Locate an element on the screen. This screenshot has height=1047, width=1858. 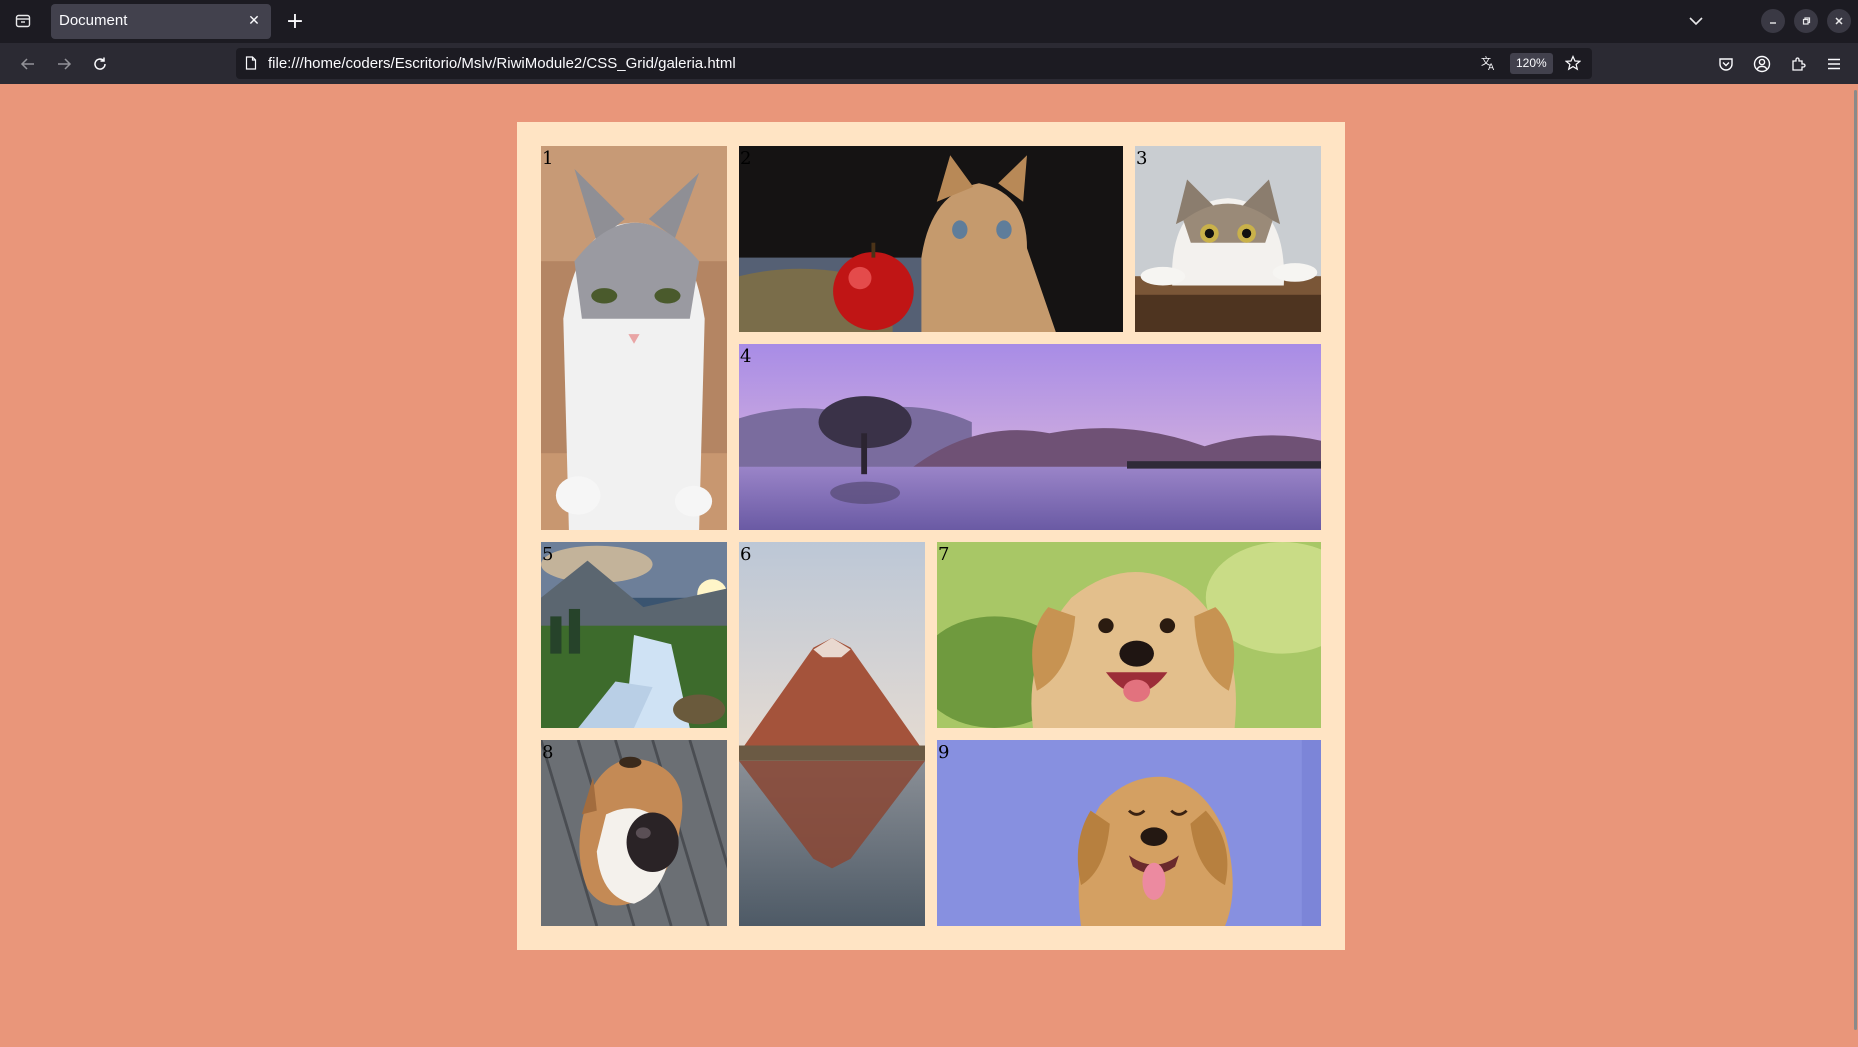
gallery-item-golden-retriever-blue: 9 is located at coordinates (1129, 833).